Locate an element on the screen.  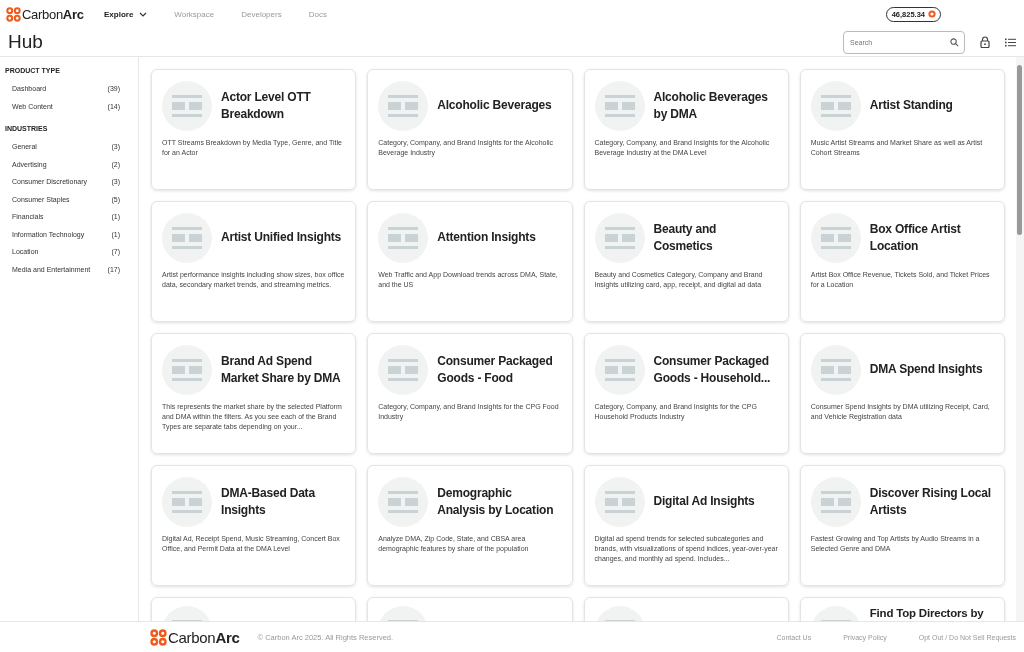
nav-link: Explore is located at coordinates (126, 14).